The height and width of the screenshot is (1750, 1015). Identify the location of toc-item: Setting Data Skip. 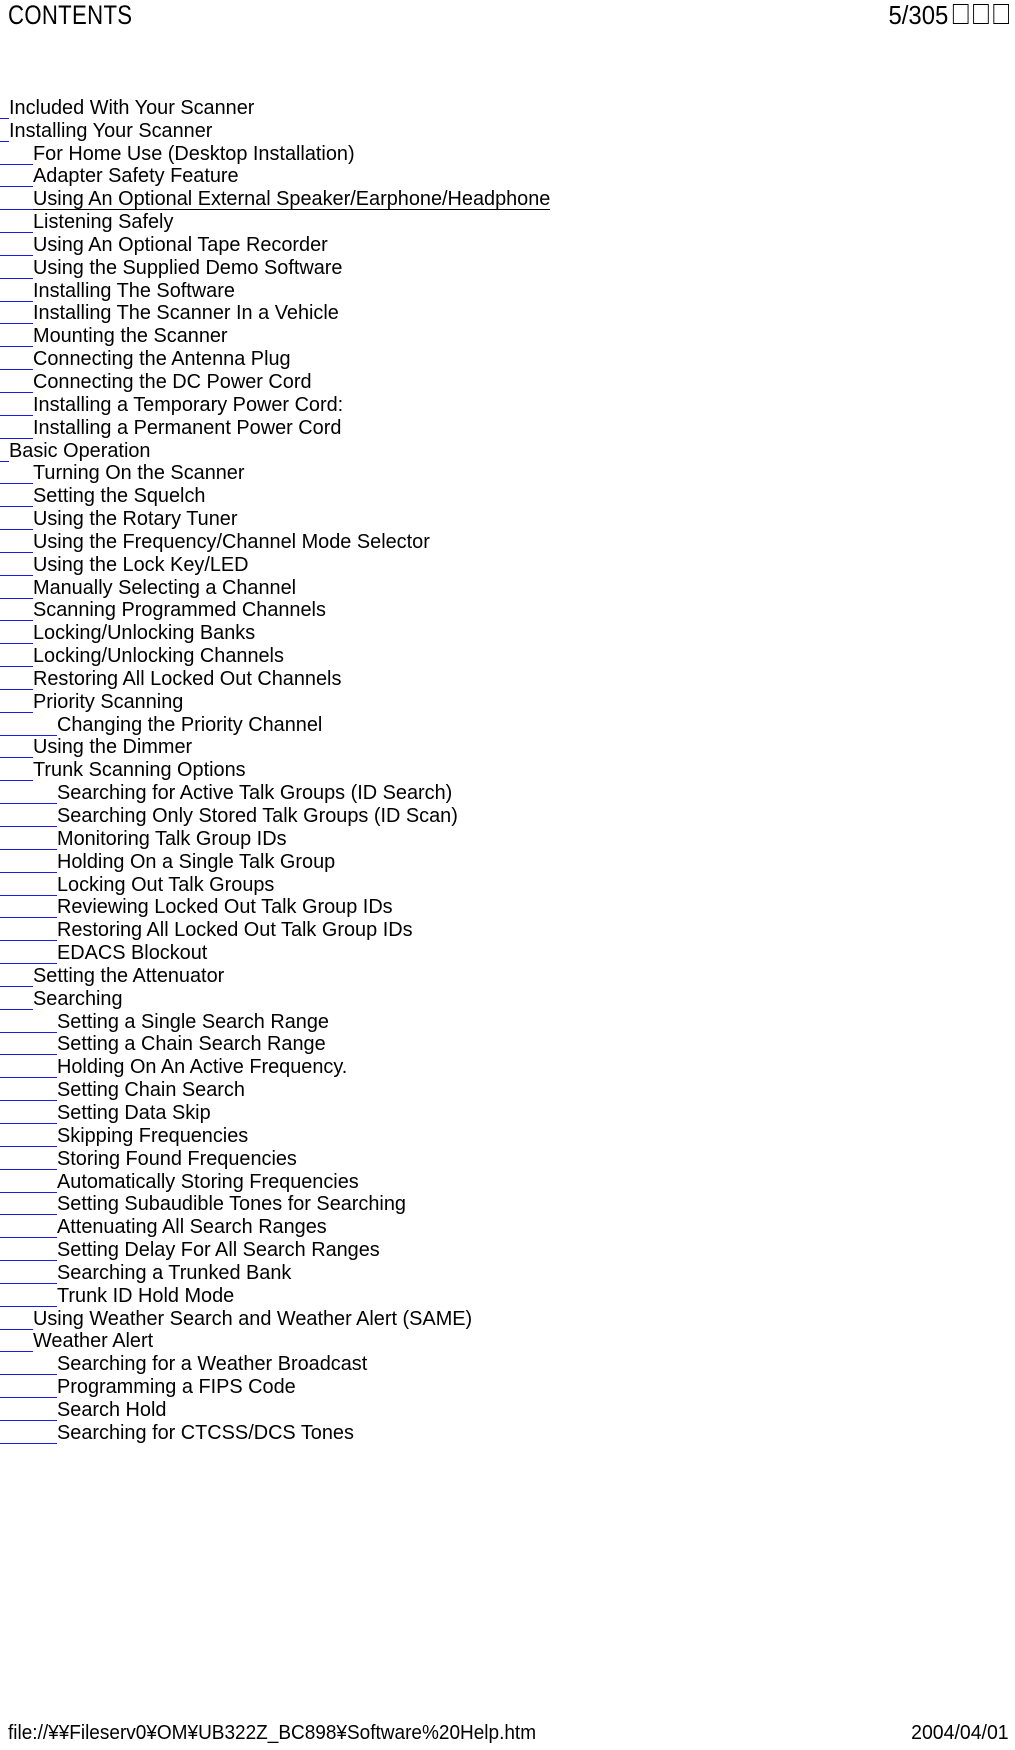
(507, 1112).